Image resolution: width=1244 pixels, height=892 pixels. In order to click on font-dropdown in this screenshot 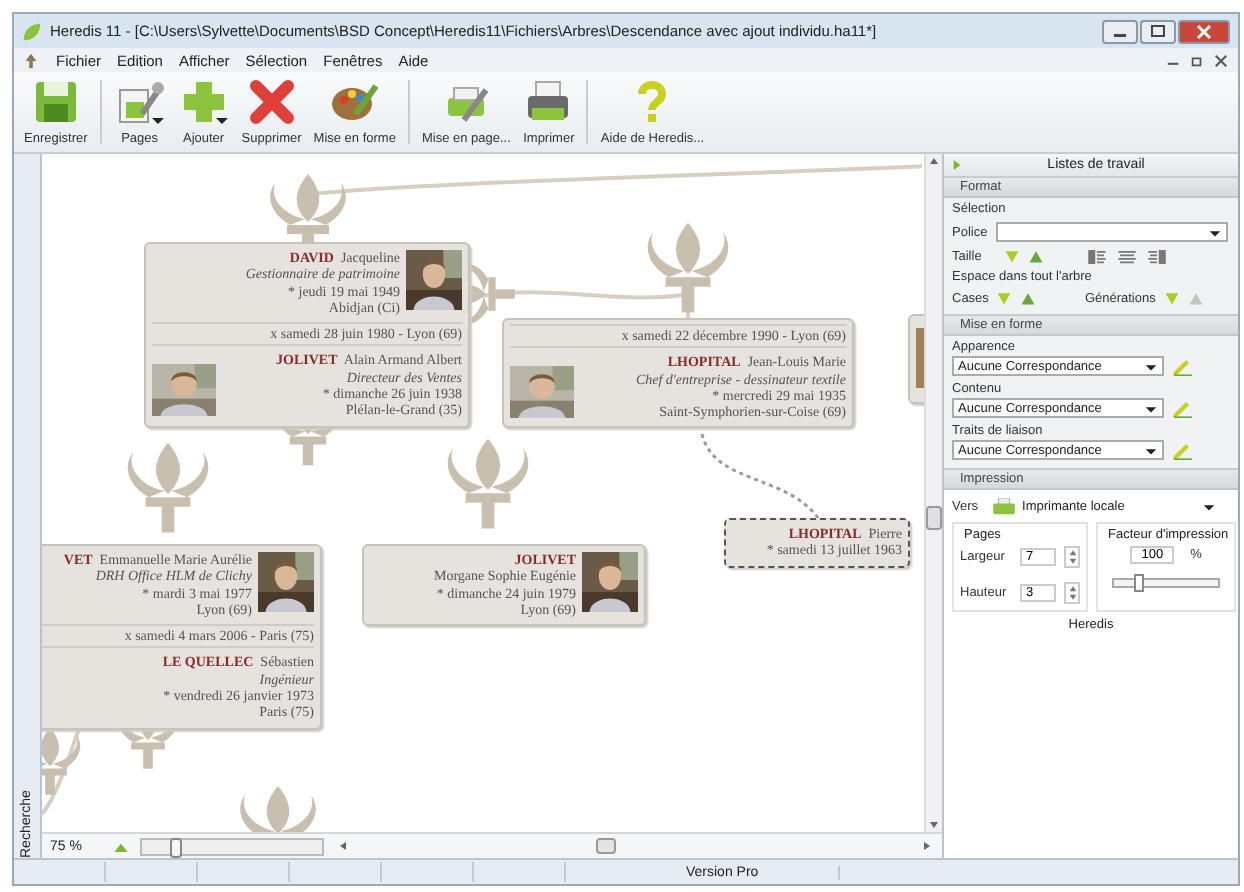, I will do `click(1111, 232)`.